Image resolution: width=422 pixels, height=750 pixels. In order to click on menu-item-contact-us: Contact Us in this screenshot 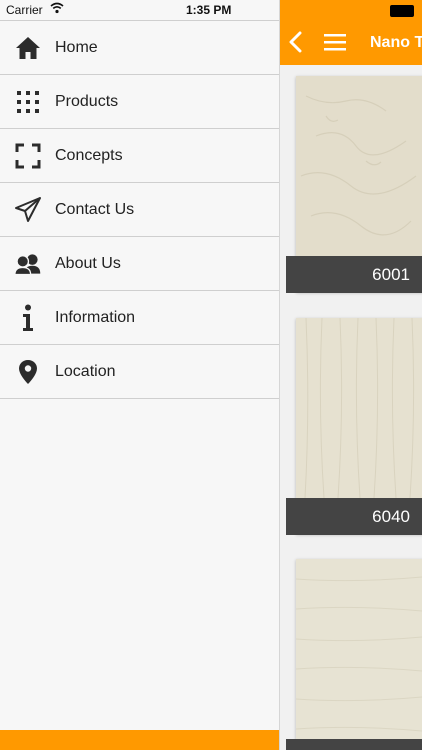, I will do `click(139, 210)`.